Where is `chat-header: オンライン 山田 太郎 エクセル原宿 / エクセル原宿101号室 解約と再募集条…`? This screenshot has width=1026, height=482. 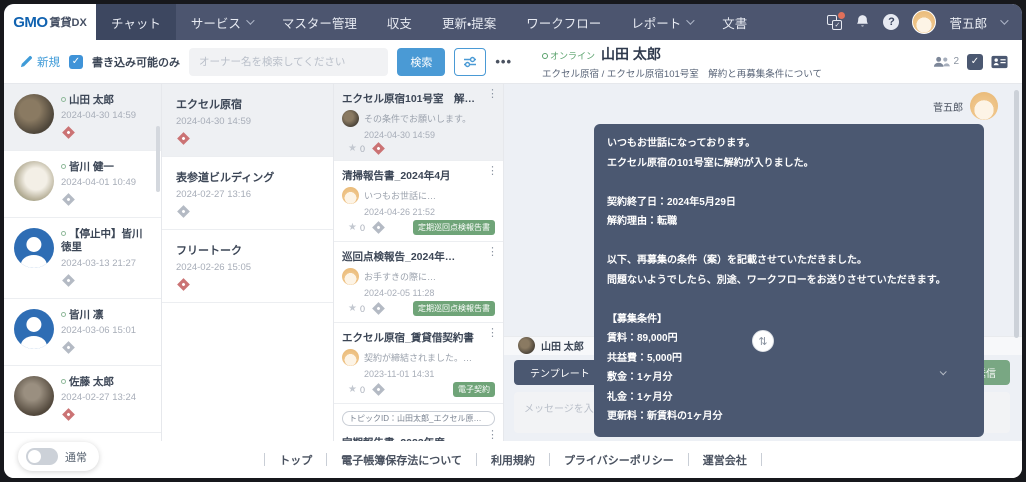 chat-header: オンライン 山田 太郎 エクセル原宿 / エクセル原宿101号室 解約と再募集条… is located at coordinates (773, 61).